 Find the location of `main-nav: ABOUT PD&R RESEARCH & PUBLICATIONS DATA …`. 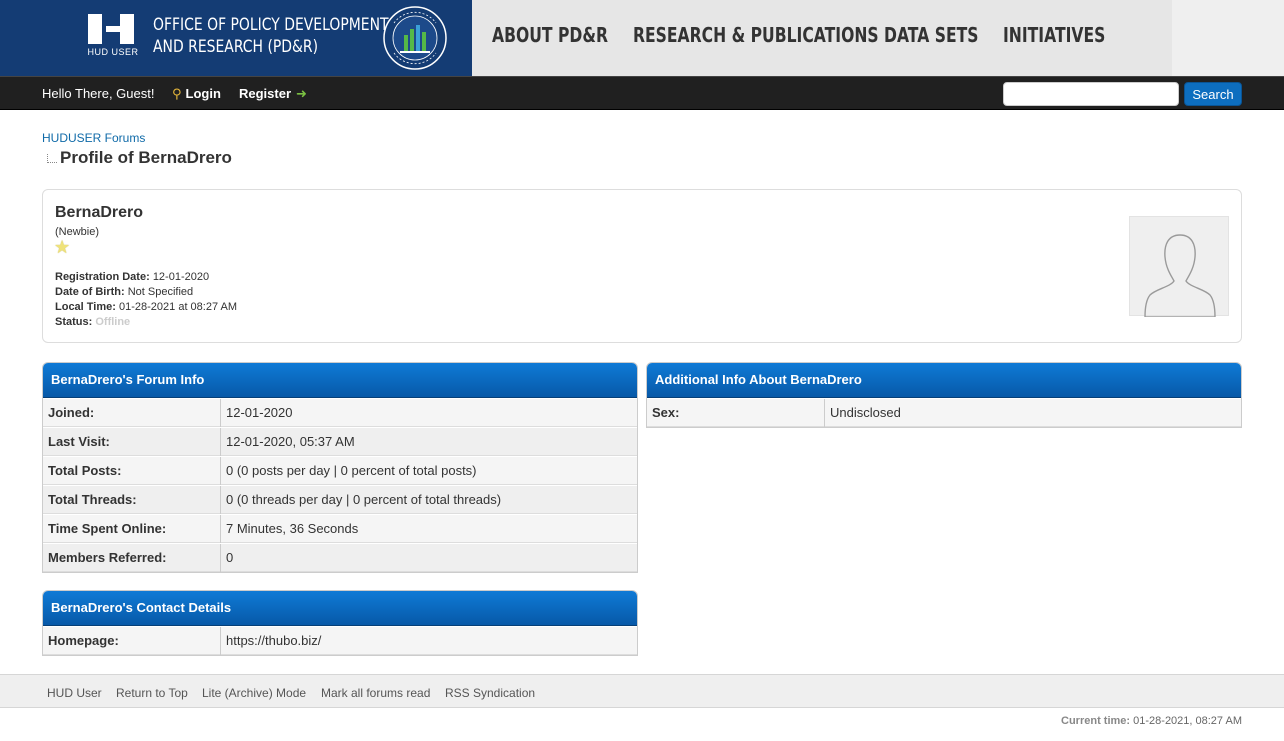

main-nav: ABOUT PD&R RESEARCH & PUBLICATIONS DATA … is located at coordinates (822, 38).